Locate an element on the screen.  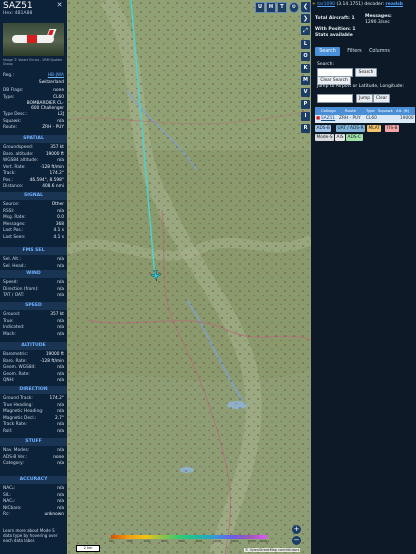
field-label: Magnetic Heading: is located at coordinates (23, 411).